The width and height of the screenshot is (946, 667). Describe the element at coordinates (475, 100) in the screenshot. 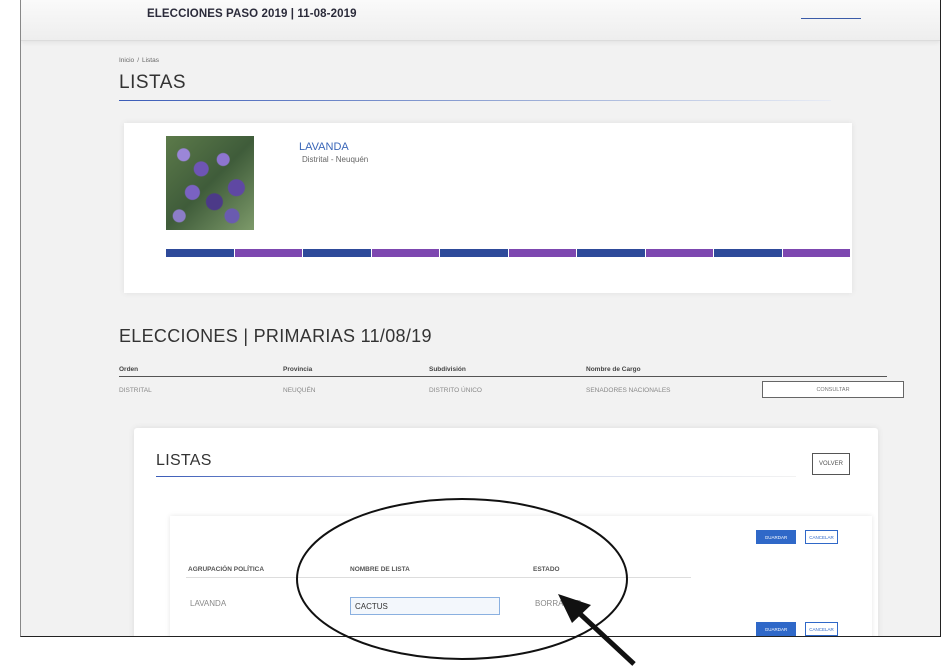

I see `title-underline` at that location.